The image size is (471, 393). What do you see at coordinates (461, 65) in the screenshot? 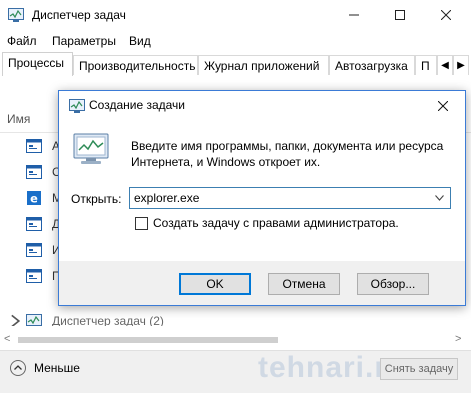
I see `tab-scroll-right: ▶` at bounding box center [461, 65].